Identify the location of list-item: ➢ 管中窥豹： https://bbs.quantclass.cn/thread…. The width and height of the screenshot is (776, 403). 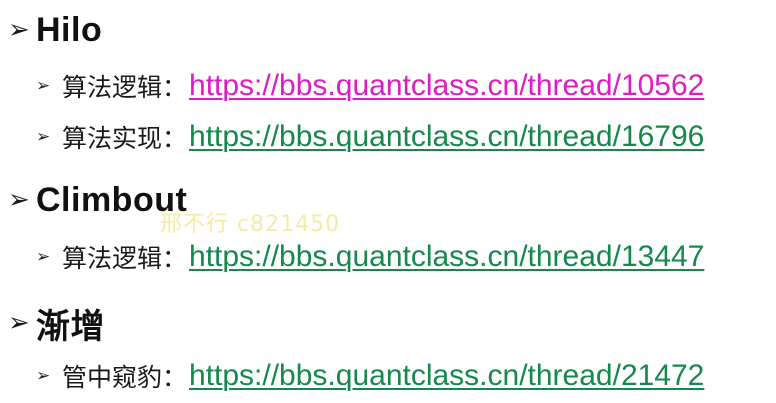
(370, 376).